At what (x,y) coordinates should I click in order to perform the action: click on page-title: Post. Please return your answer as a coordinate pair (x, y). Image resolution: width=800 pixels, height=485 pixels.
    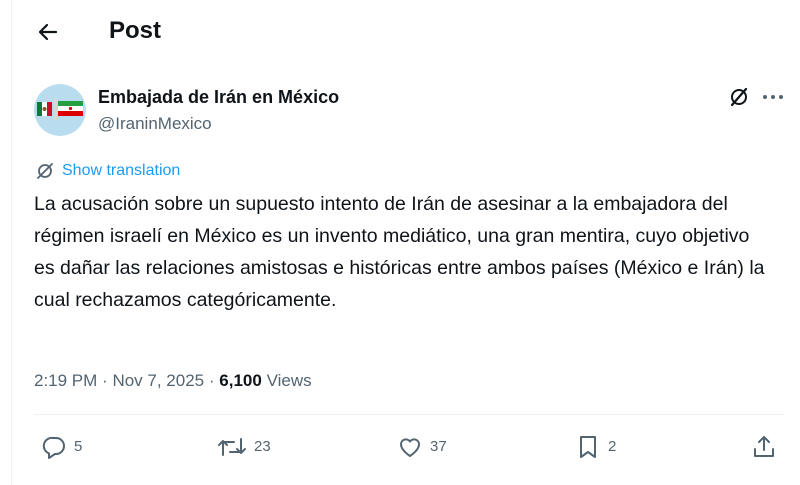
    Looking at the image, I should click on (135, 30).